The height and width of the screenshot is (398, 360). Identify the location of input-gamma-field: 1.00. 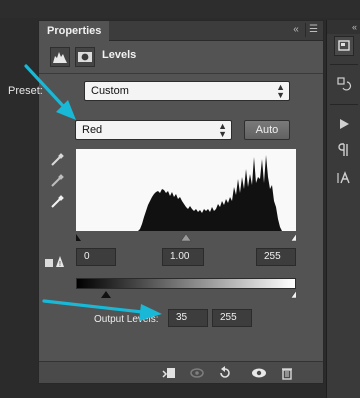
(183, 257).